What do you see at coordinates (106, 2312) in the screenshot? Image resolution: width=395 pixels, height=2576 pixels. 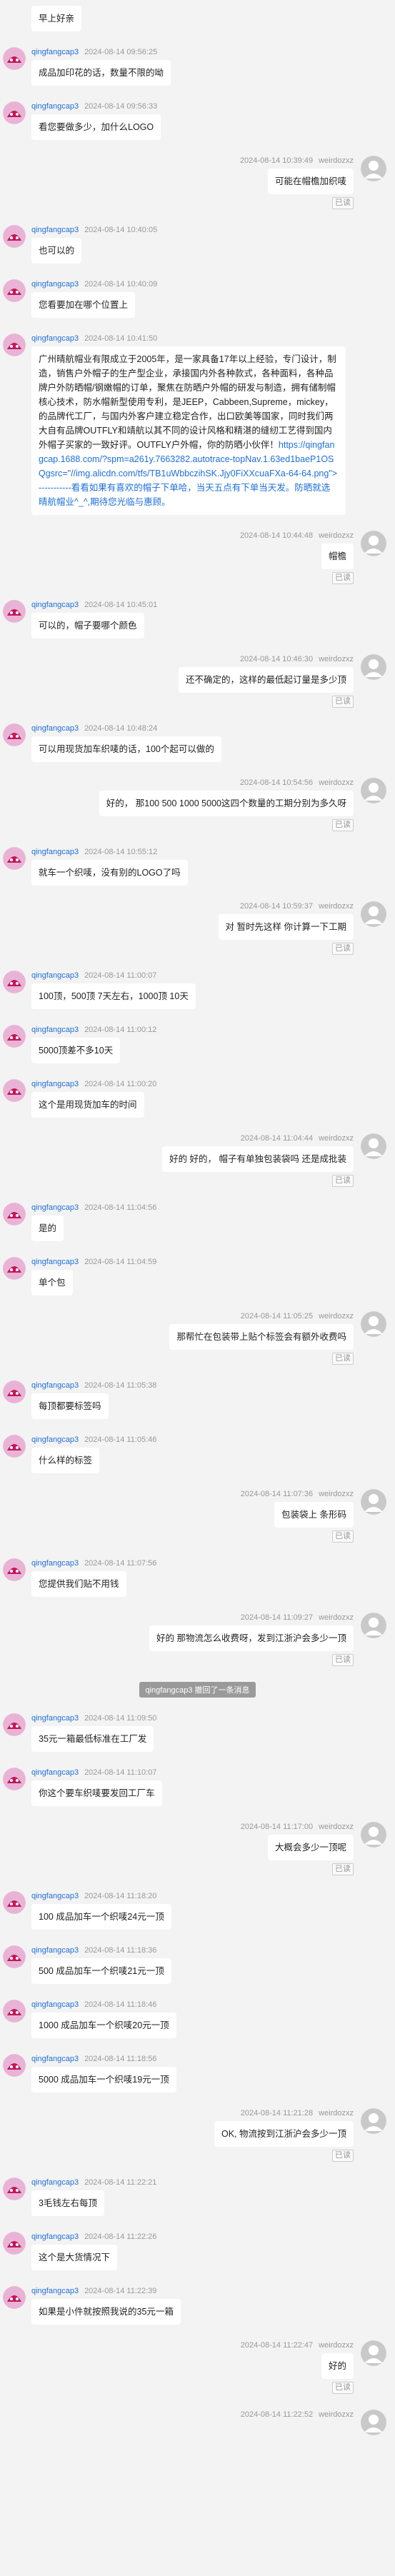 I see `message-bubble: 如果是小件就按照我说的35元一箱` at bounding box center [106, 2312].